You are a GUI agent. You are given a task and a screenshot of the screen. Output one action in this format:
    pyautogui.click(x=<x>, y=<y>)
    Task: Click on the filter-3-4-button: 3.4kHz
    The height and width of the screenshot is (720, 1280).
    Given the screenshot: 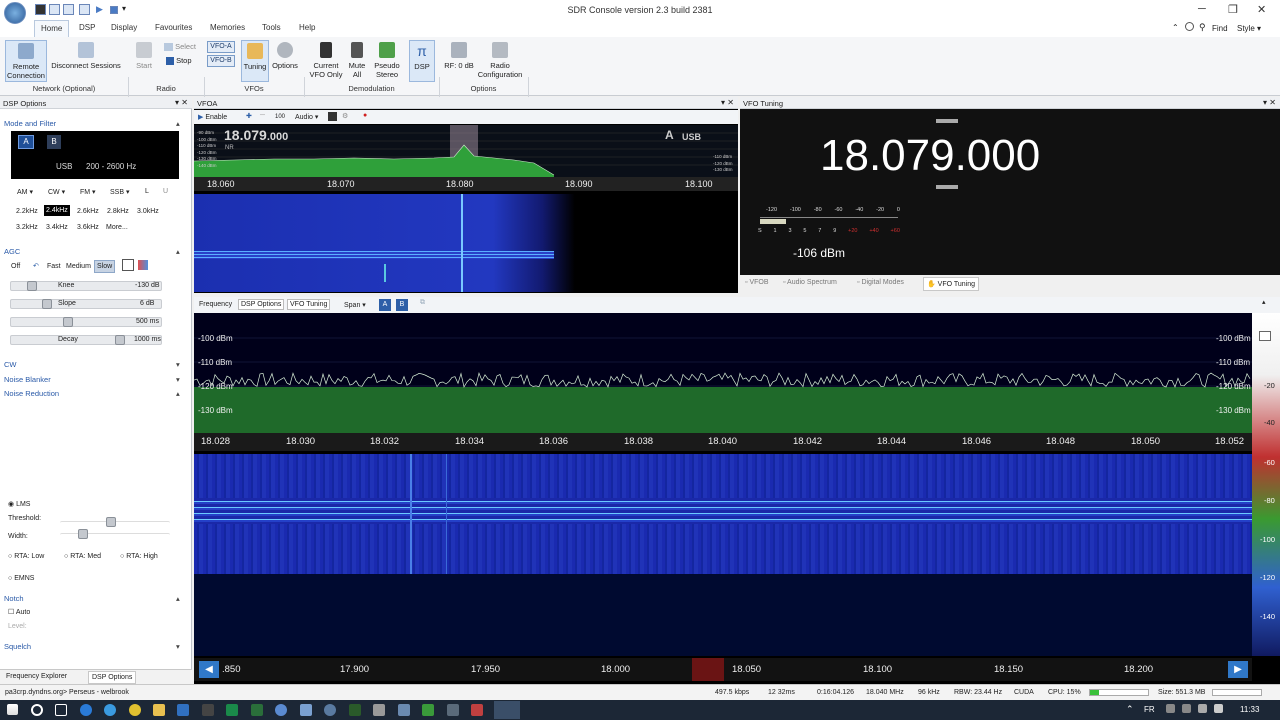 What is the action you would take?
    pyautogui.click(x=57, y=227)
    